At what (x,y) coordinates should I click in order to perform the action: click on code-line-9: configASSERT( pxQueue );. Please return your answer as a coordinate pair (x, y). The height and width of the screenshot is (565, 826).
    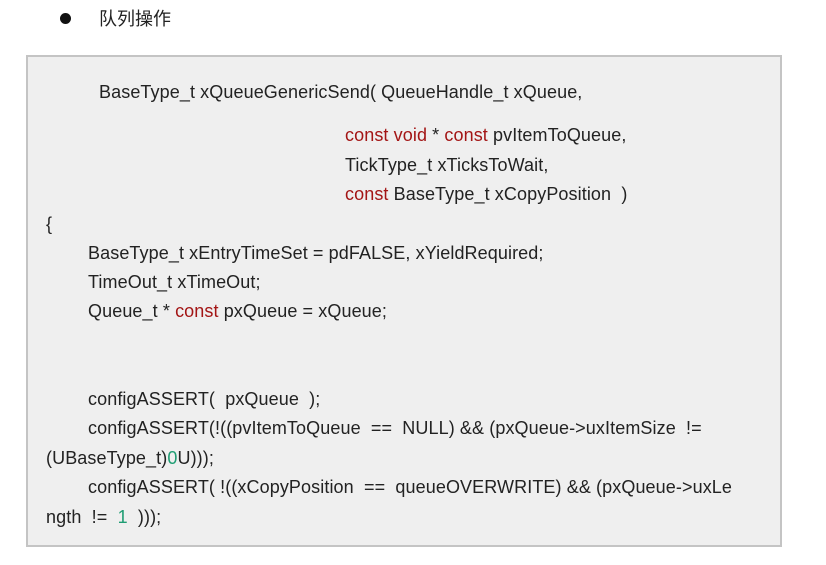
    Looking at the image, I should click on (204, 399).